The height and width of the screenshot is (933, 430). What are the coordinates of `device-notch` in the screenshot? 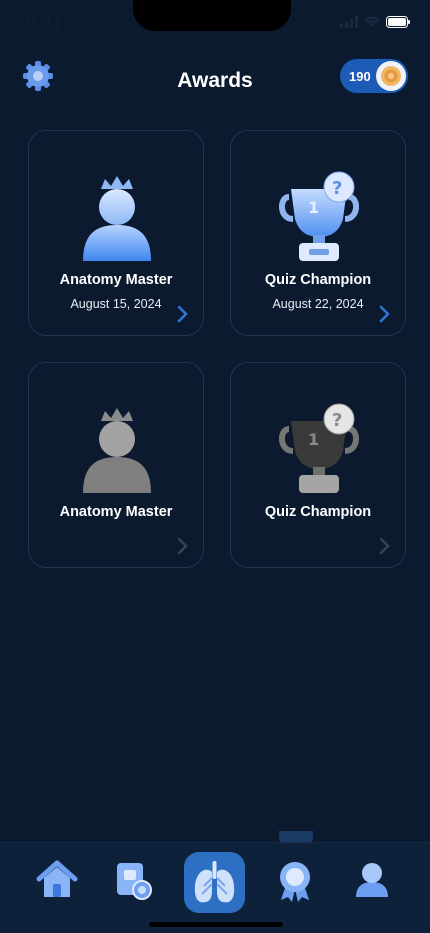 It's located at (212, 15).